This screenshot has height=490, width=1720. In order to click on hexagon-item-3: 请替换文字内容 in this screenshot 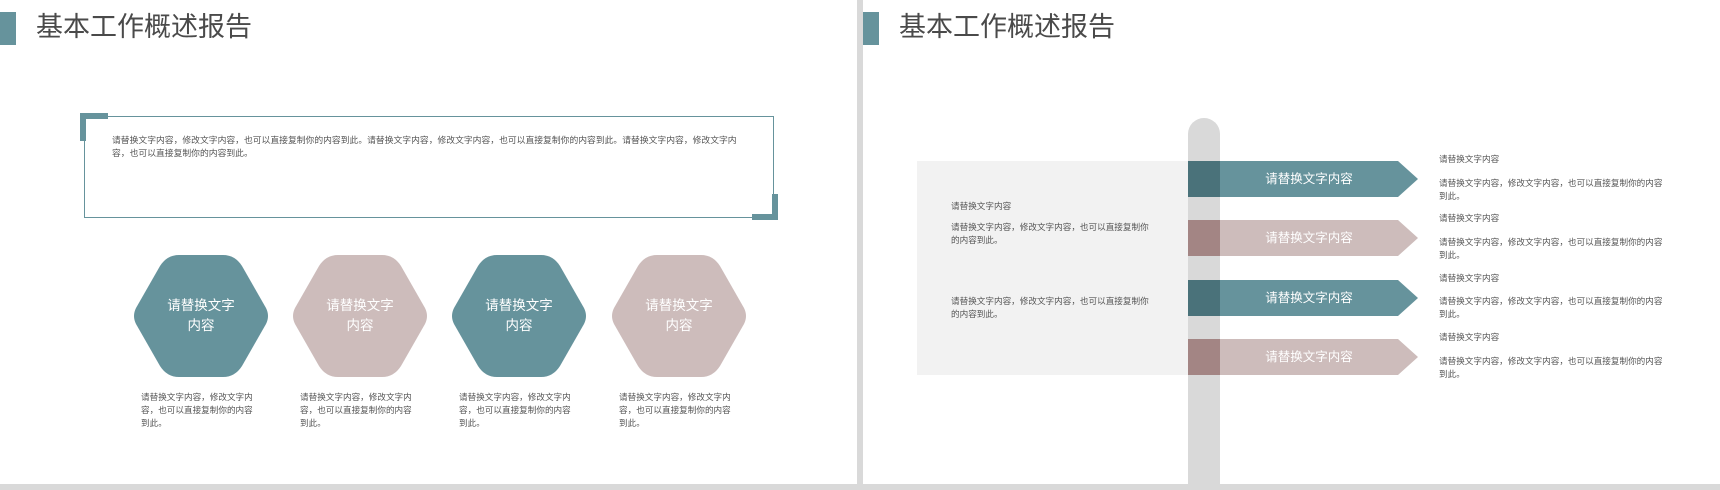, I will do `click(519, 316)`.